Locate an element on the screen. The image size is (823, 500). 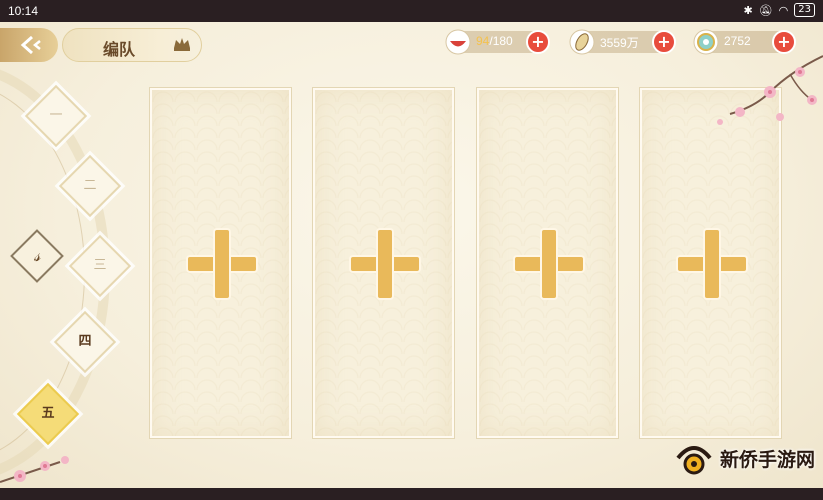
mute-icon: 🔕︎ is located at coordinates (765, 10).